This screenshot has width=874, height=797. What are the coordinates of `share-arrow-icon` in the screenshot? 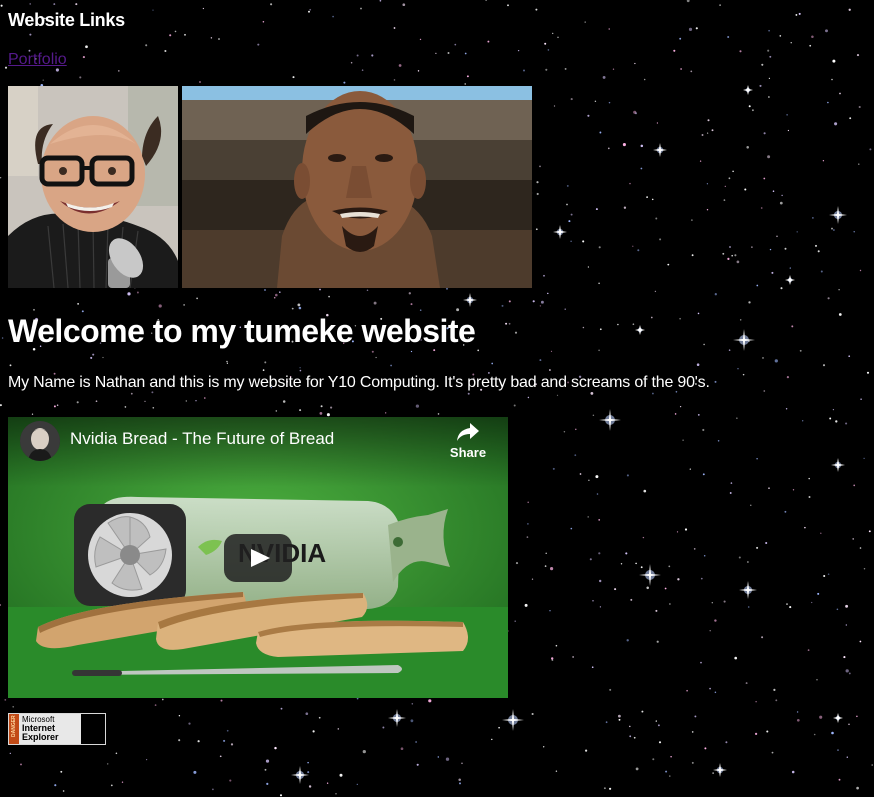 It's located at (468, 432).